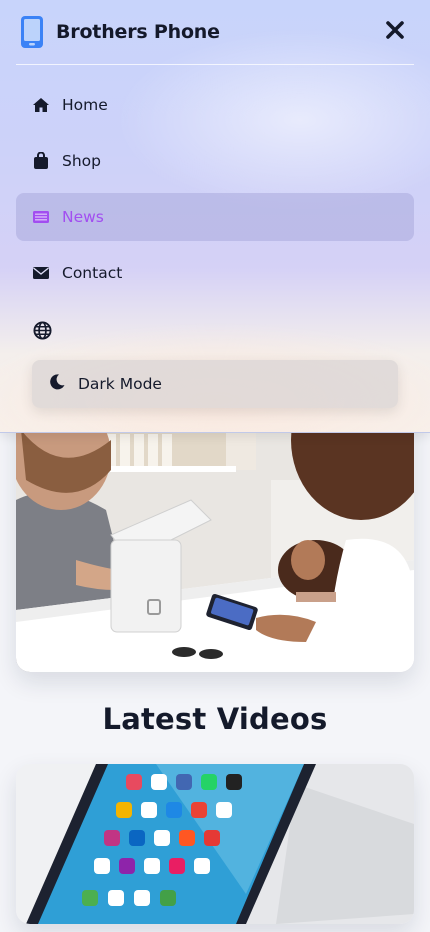 This screenshot has height=932, width=430. Describe the element at coordinates (92, 273) in the screenshot. I see `nav-item-label: Contact` at that location.